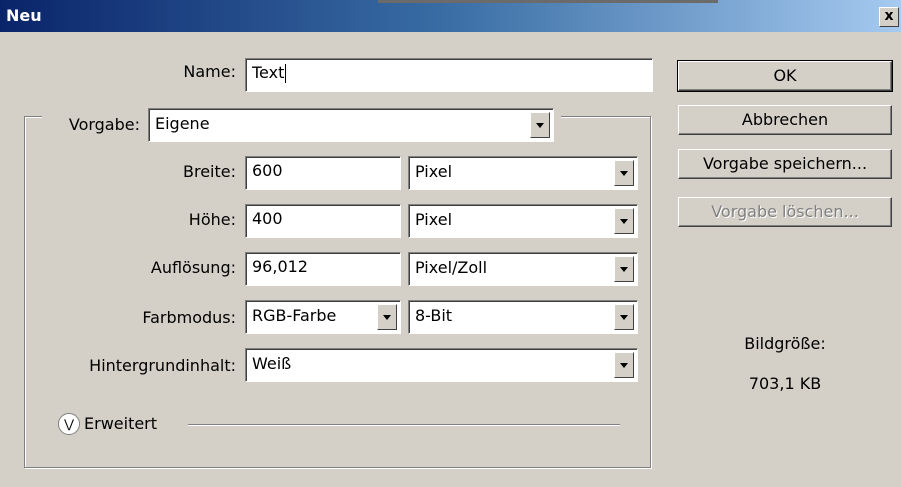 Image resolution: width=901 pixels, height=487 pixels. Describe the element at coordinates (69, 424) in the screenshot. I see `double-chevron-down-icon: ⋁` at that location.